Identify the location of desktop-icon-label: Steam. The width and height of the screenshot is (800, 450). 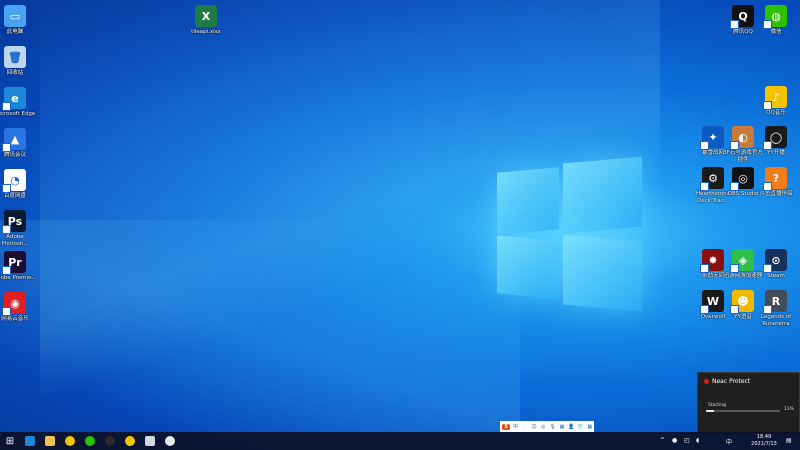
(776, 276).